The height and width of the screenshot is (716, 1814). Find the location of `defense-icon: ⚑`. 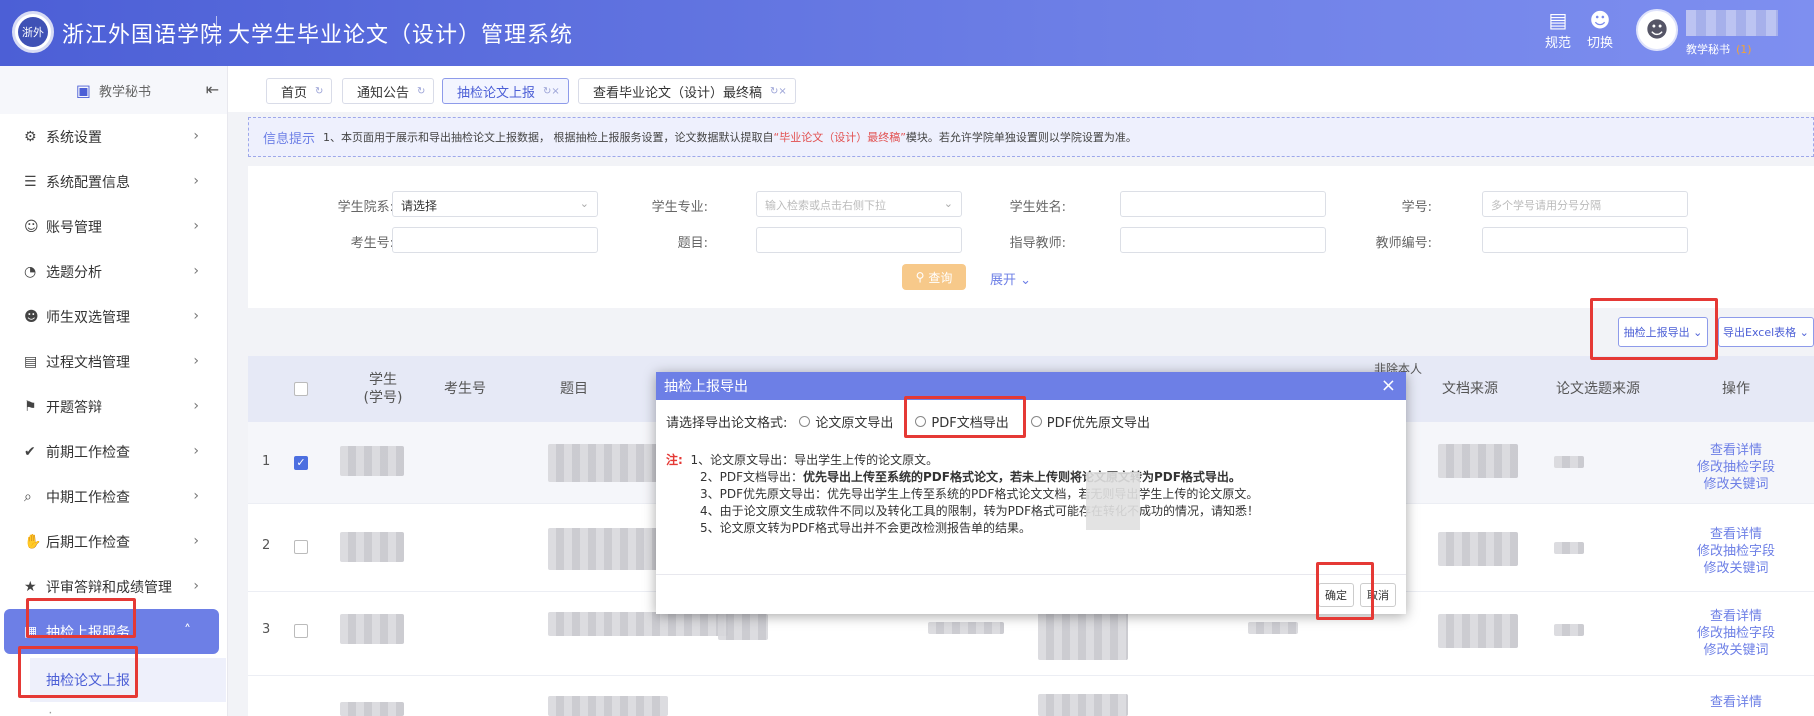

defense-icon: ⚑ is located at coordinates (30, 406).